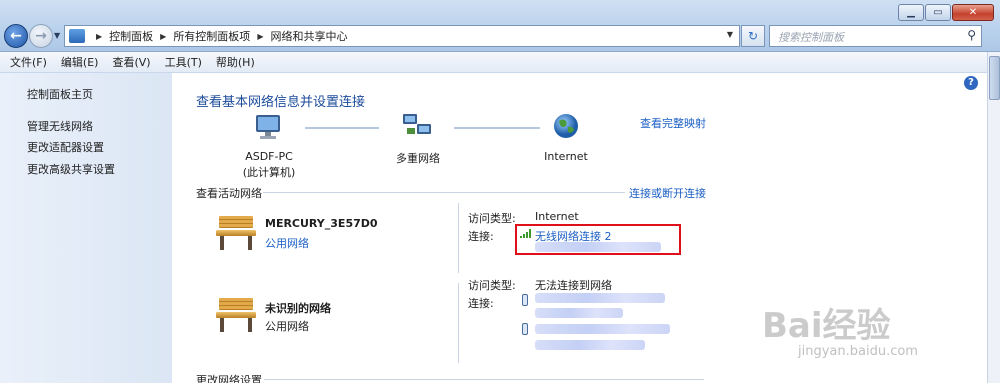  Describe the element at coordinates (993, 217) in the screenshot. I see `vertical-scrollbar` at that location.